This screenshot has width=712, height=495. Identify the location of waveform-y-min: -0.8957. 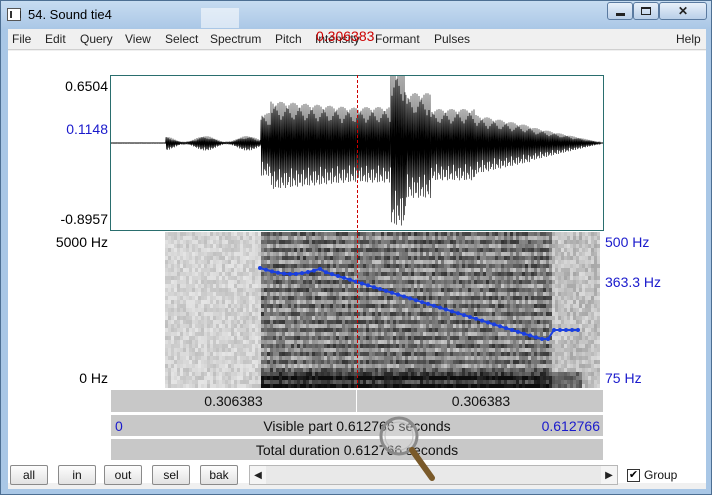
(84, 219).